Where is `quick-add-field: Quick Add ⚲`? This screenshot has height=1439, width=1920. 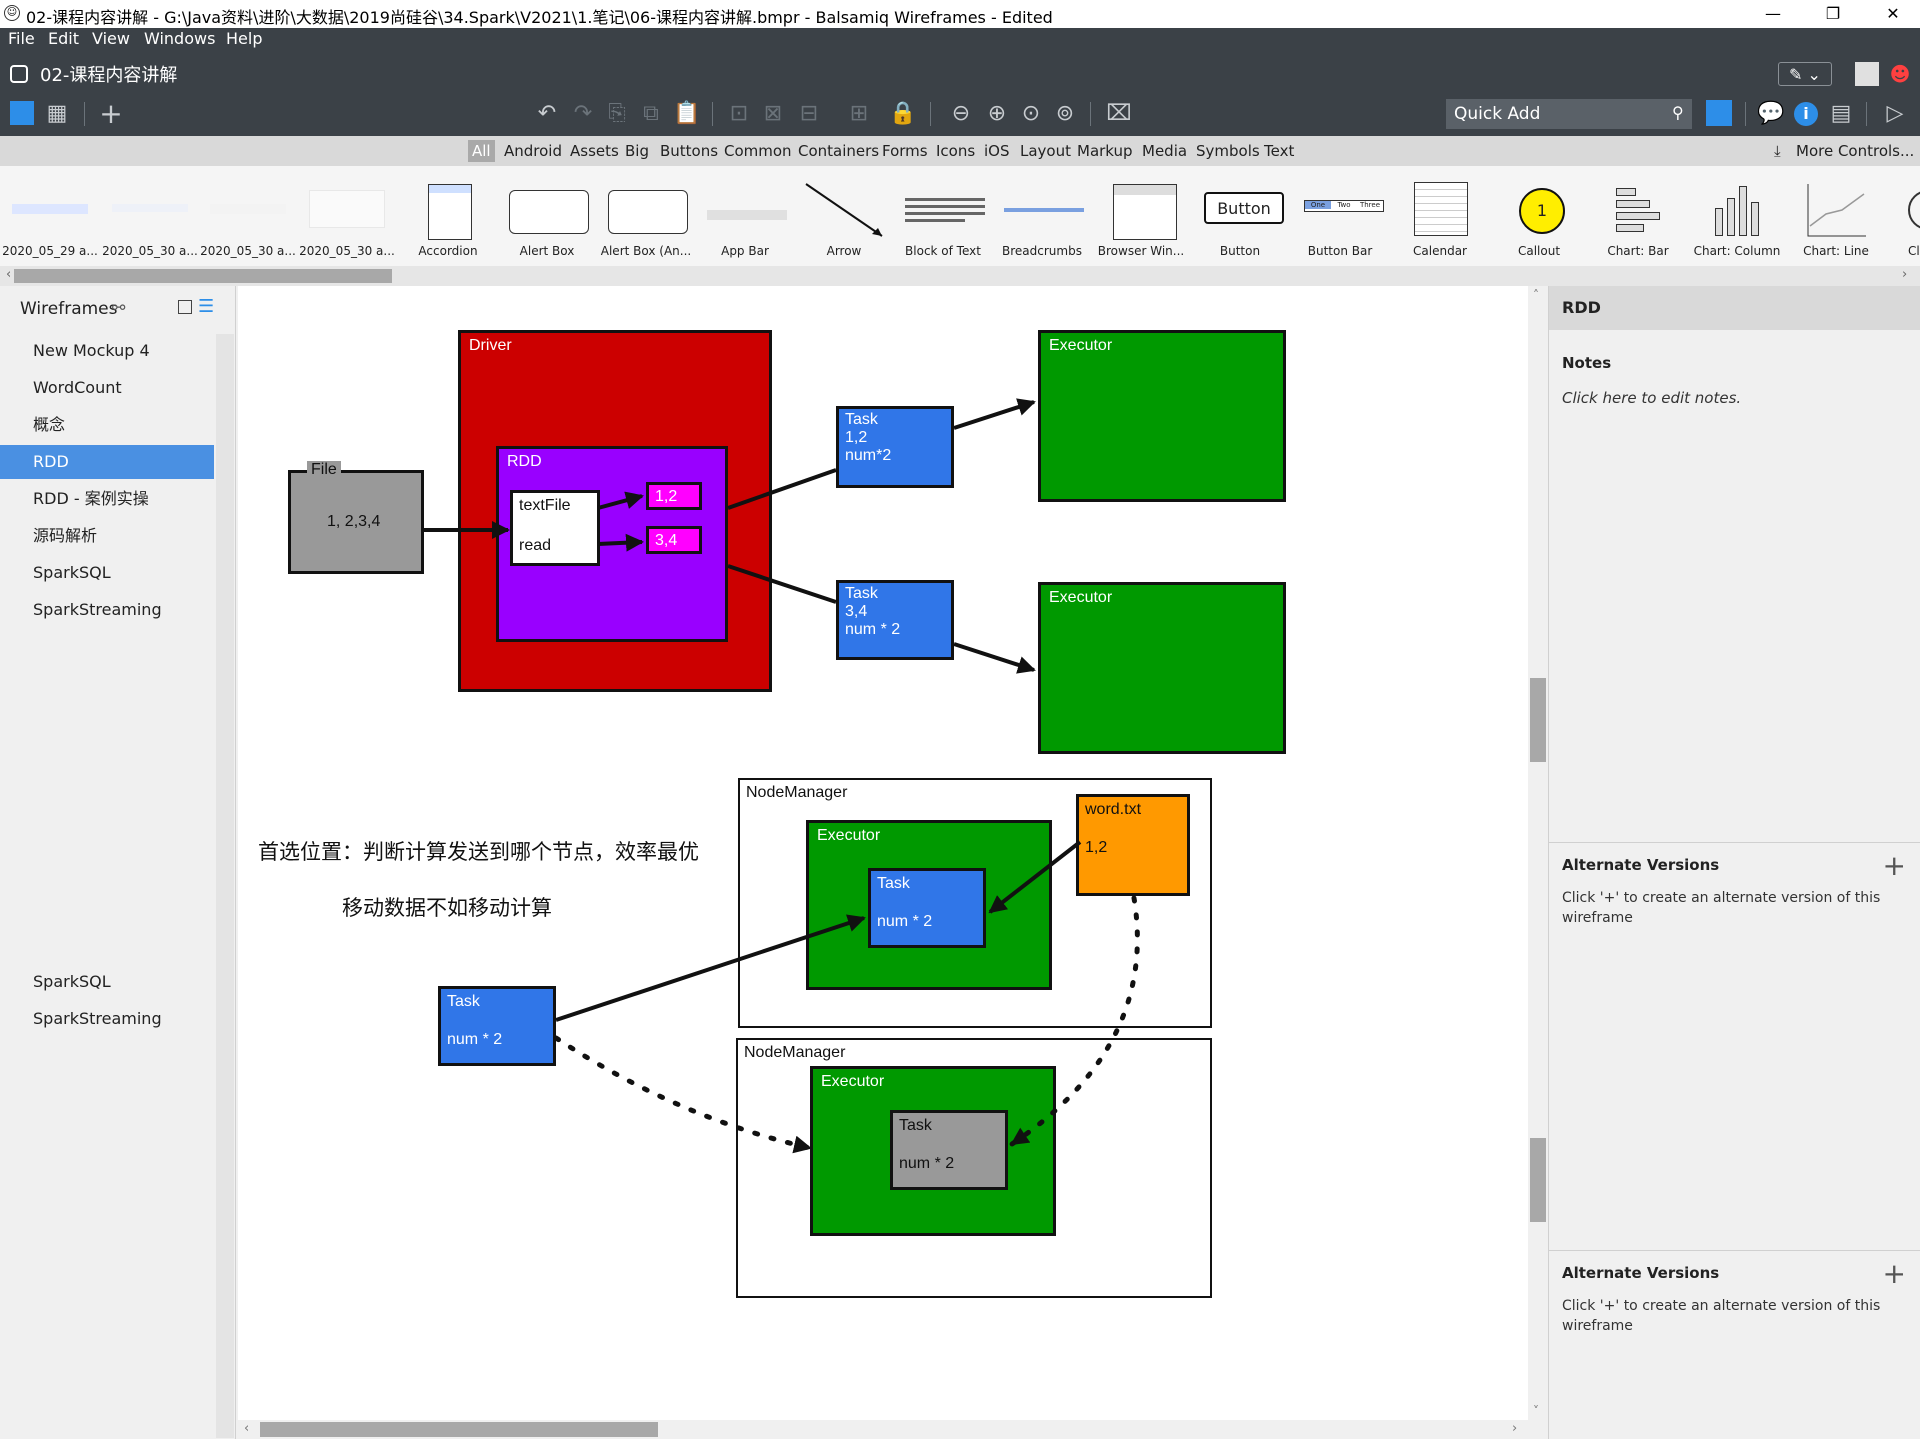
quick-add-field: Quick Add ⚲ is located at coordinates (1569, 114).